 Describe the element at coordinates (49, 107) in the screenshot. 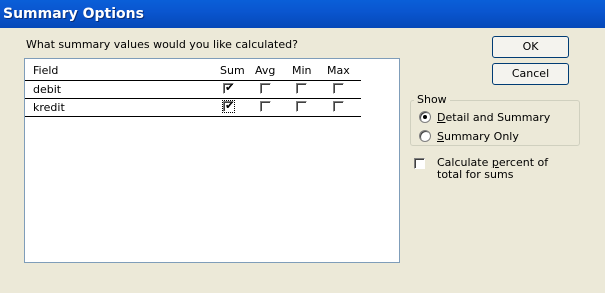

I see `field-name: kredit` at that location.